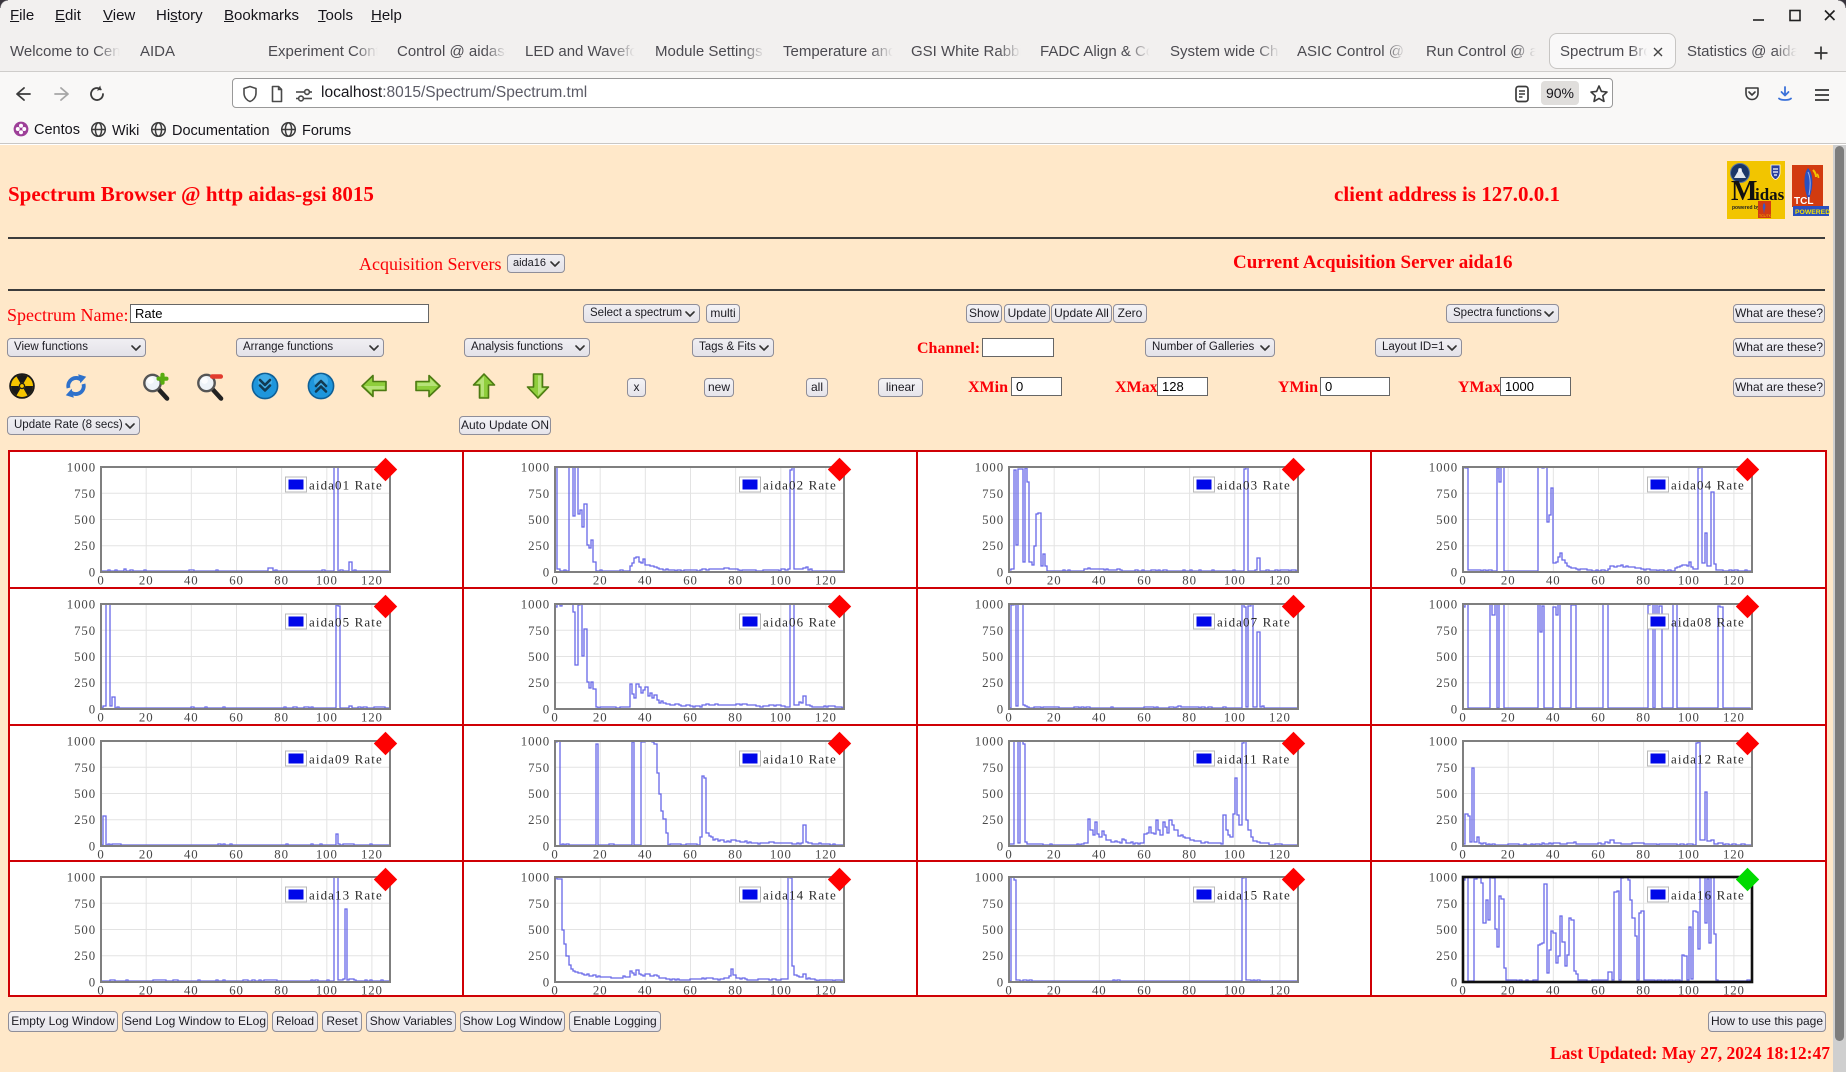 Image resolution: width=1846 pixels, height=1072 pixels. Describe the element at coordinates (800, 622) in the screenshot. I see `svg-text: aida06 Rate` at that location.